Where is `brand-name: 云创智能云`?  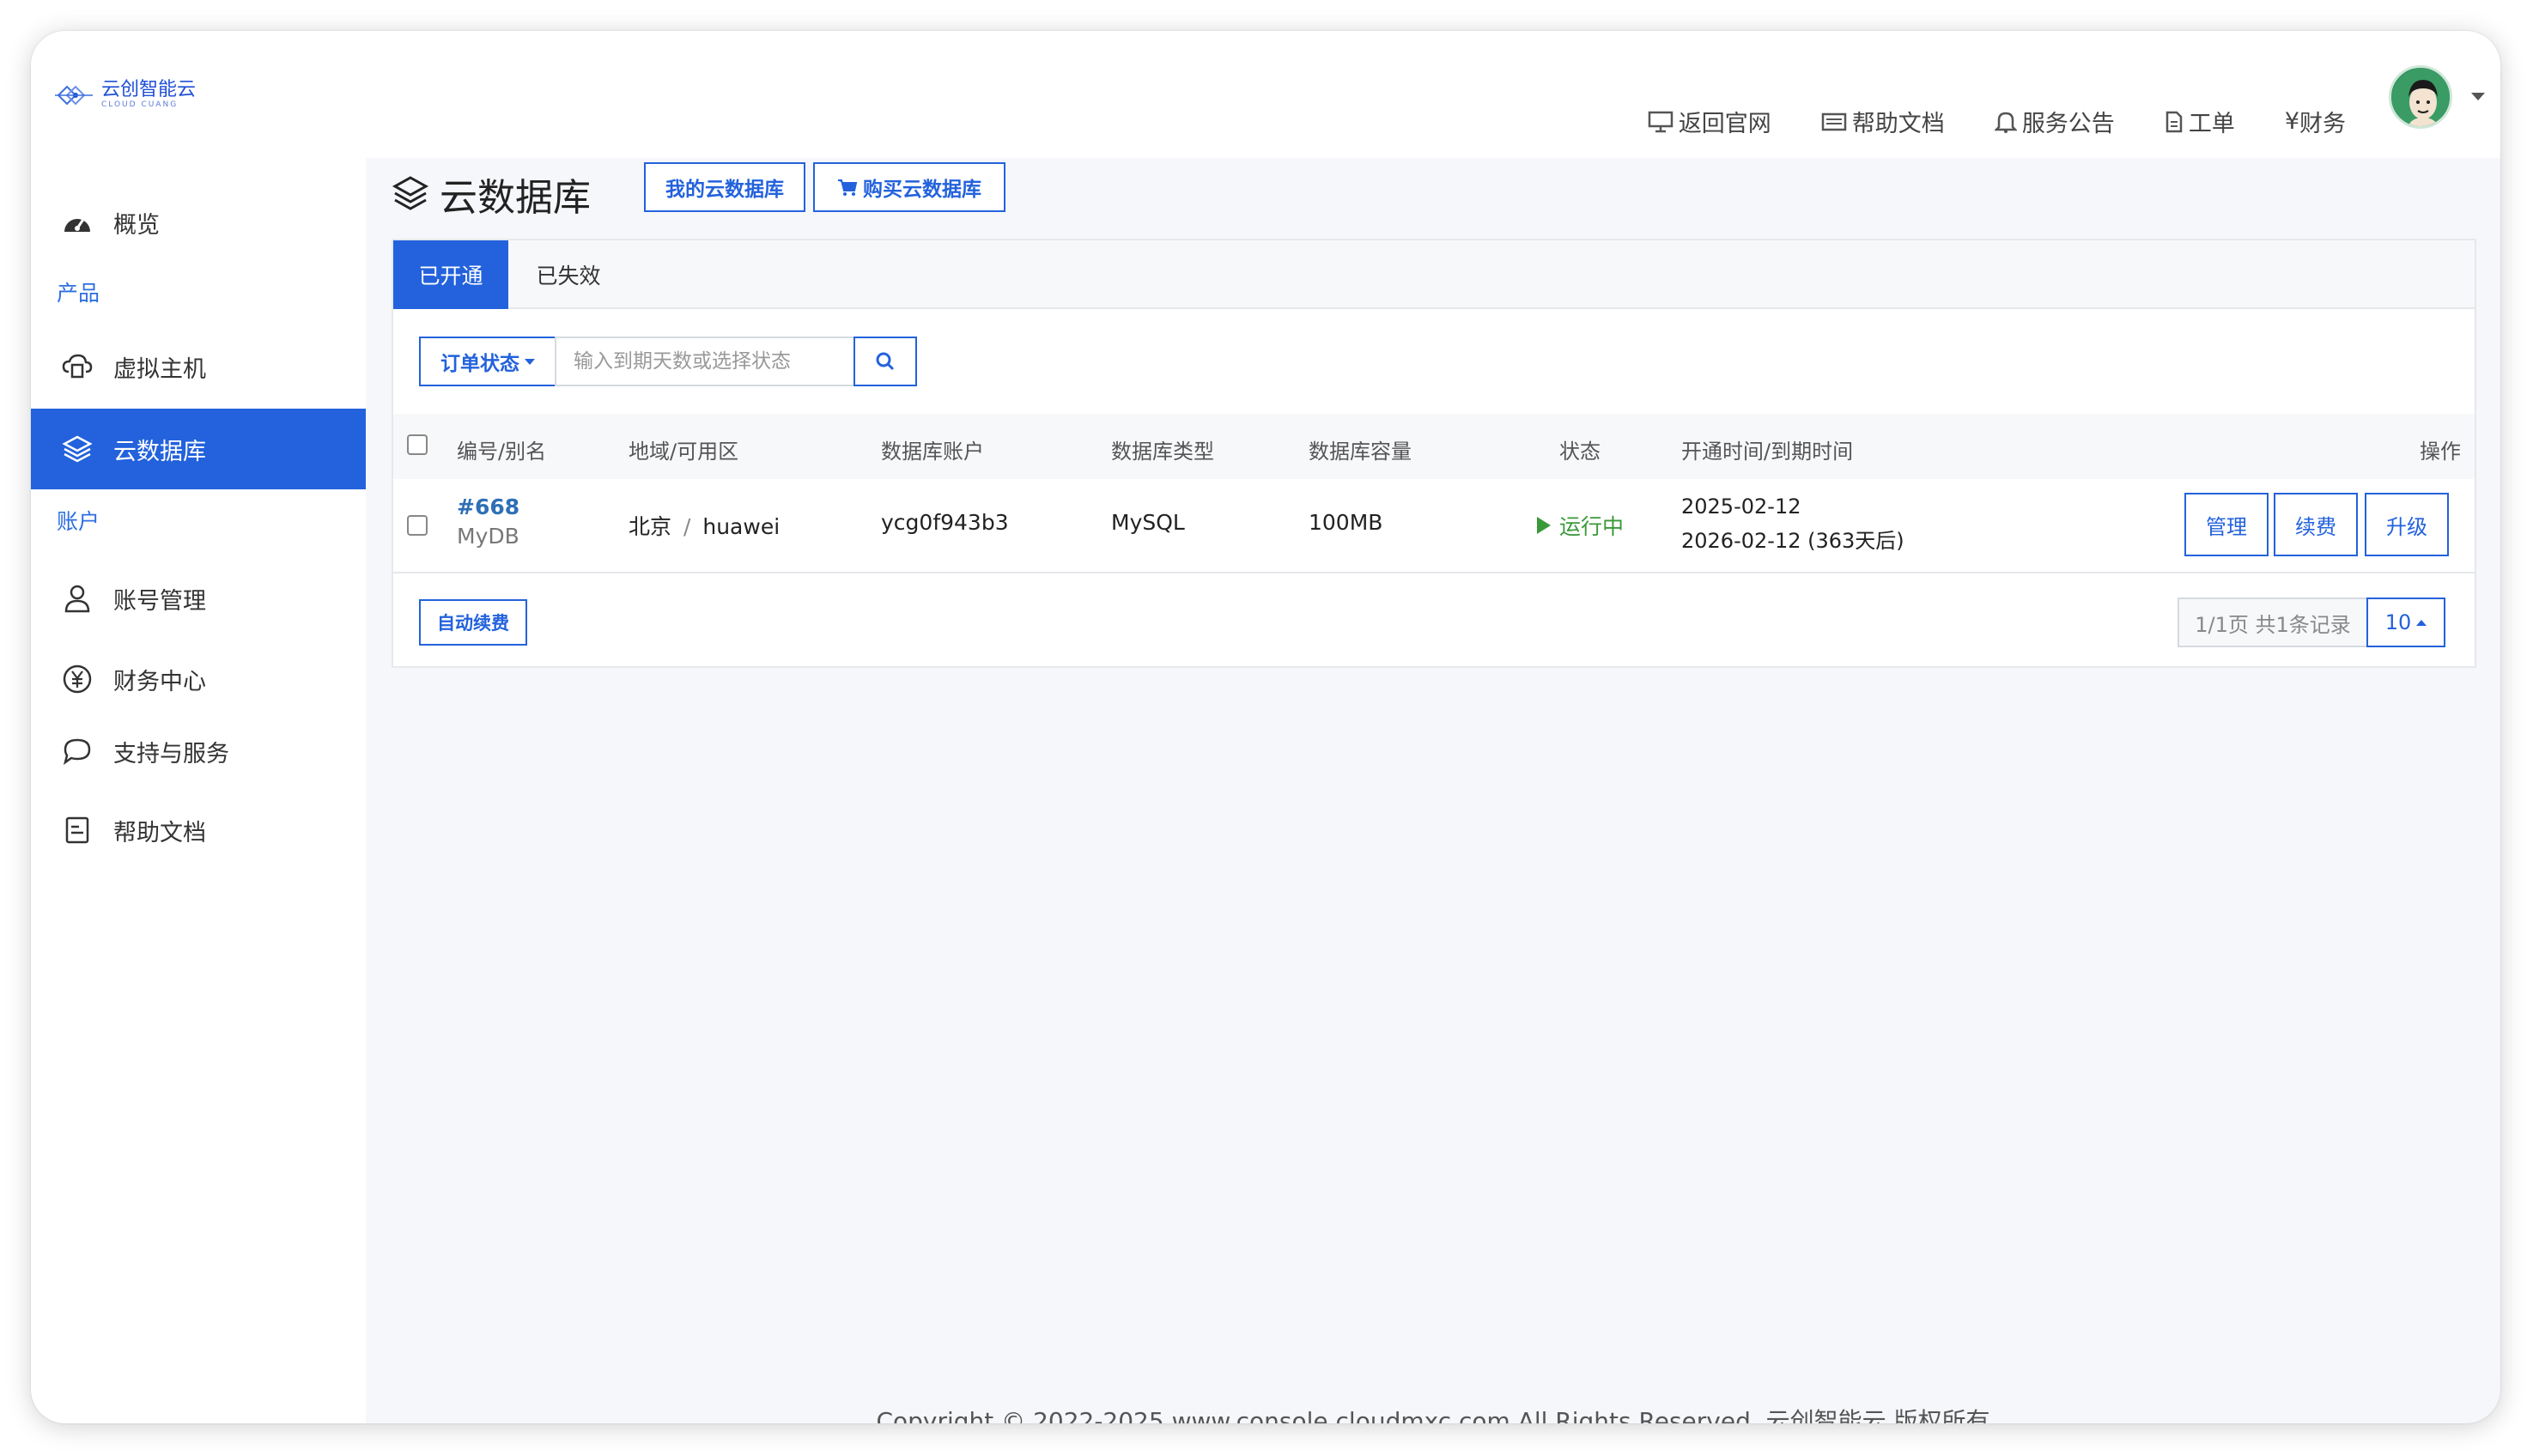
brand-name: 云创智能云 is located at coordinates (149, 89).